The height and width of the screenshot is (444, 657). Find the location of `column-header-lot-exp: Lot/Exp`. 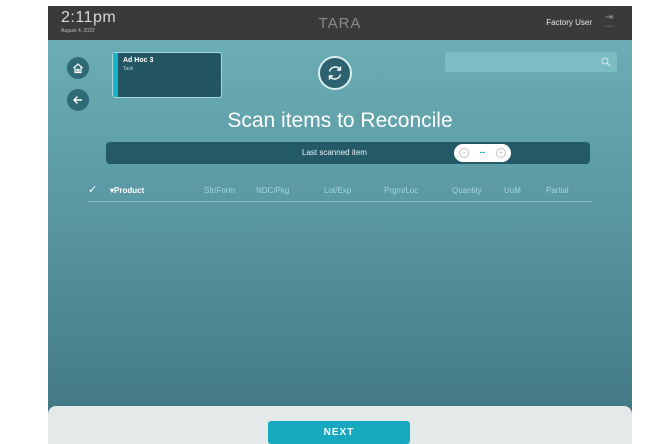

column-header-lot-exp: Lot/Exp is located at coordinates (337, 190).